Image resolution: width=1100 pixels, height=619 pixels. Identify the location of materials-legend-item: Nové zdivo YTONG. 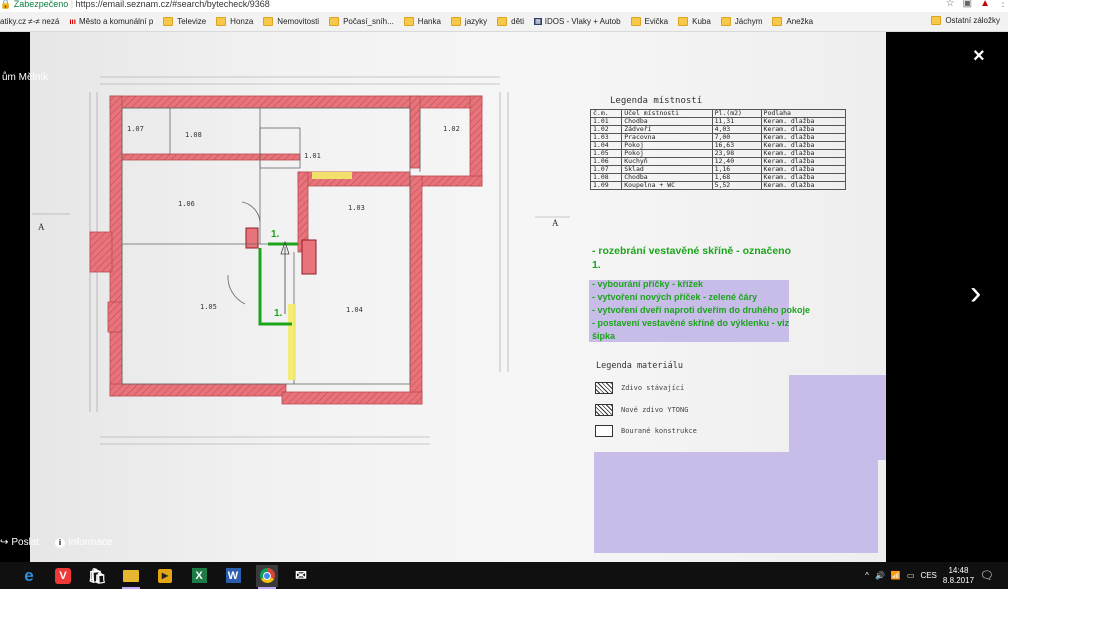
(641, 410).